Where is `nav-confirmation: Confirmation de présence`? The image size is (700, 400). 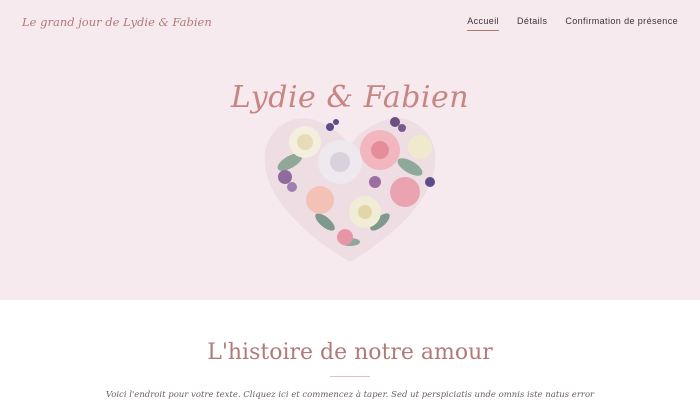
nav-confirmation: Confirmation de présence is located at coordinates (621, 23).